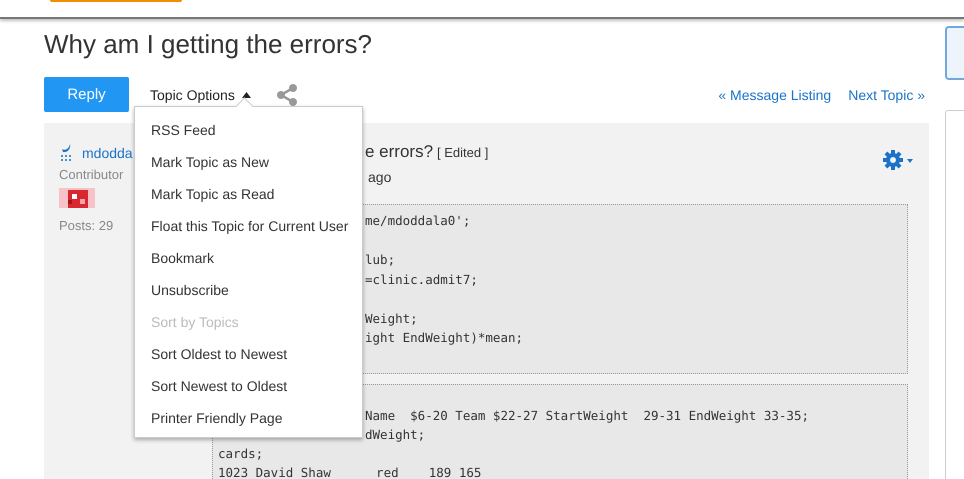 The image size is (964, 479). What do you see at coordinates (587, 415) in the screenshot?
I see `code-line: Name $6-20 Team $22-27 StartWeight 29-31 EndWeight 33-35;` at bounding box center [587, 415].